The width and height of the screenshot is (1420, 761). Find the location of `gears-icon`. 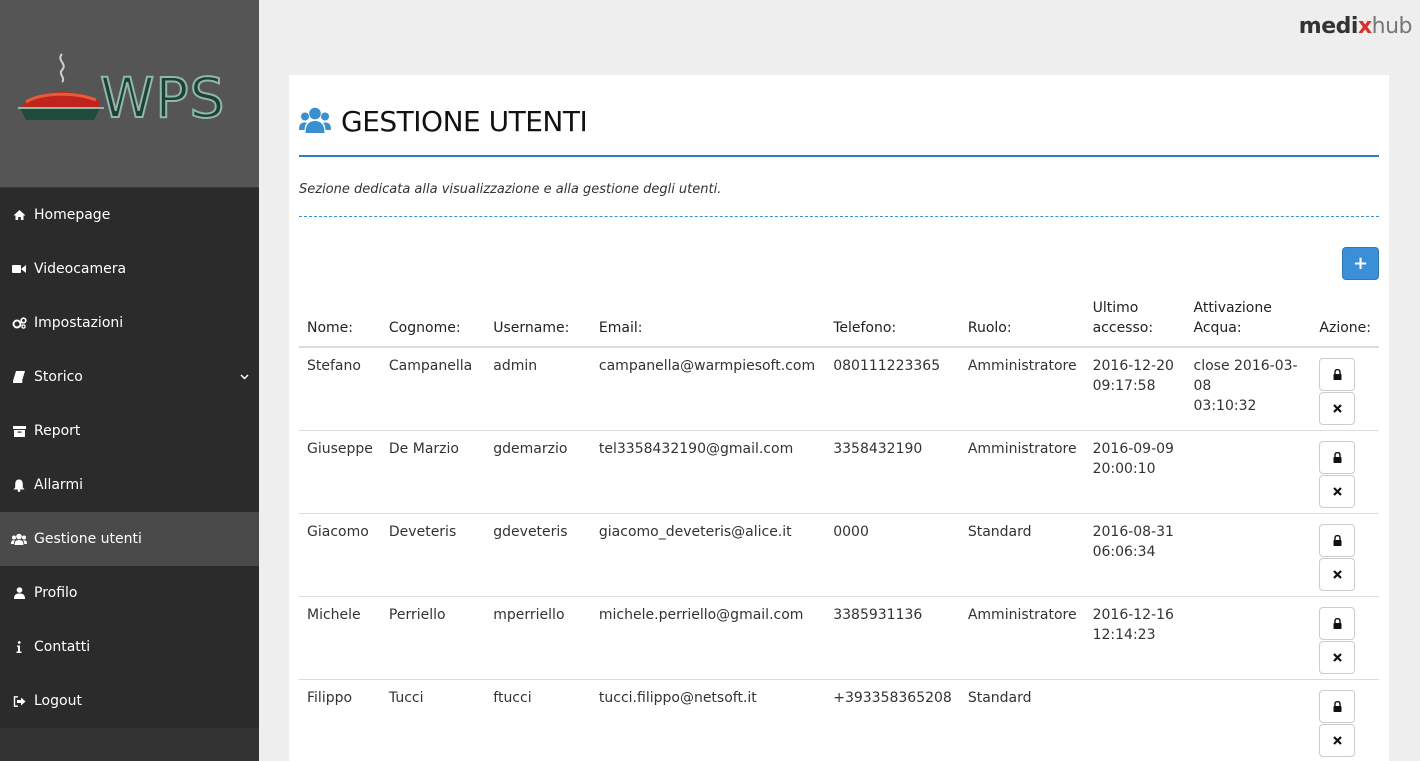

gears-icon is located at coordinates (19, 323).